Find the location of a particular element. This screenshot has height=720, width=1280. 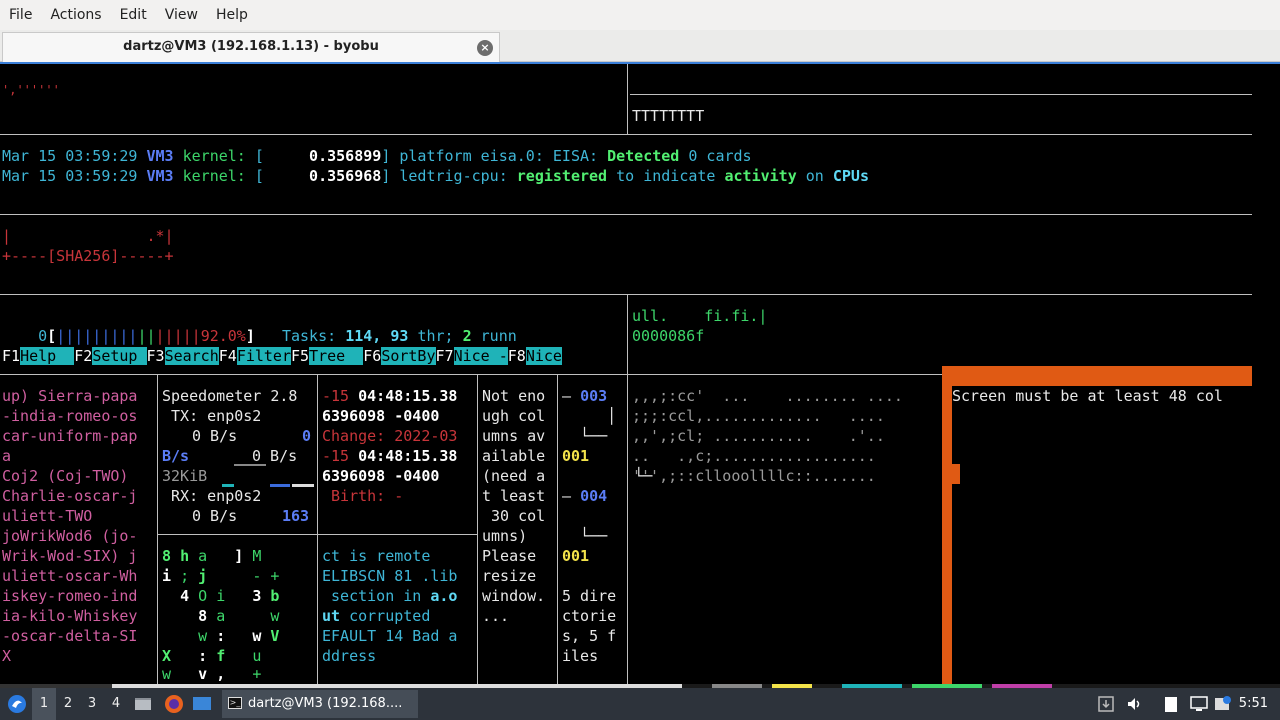

firefox-icon is located at coordinates (175, 704).